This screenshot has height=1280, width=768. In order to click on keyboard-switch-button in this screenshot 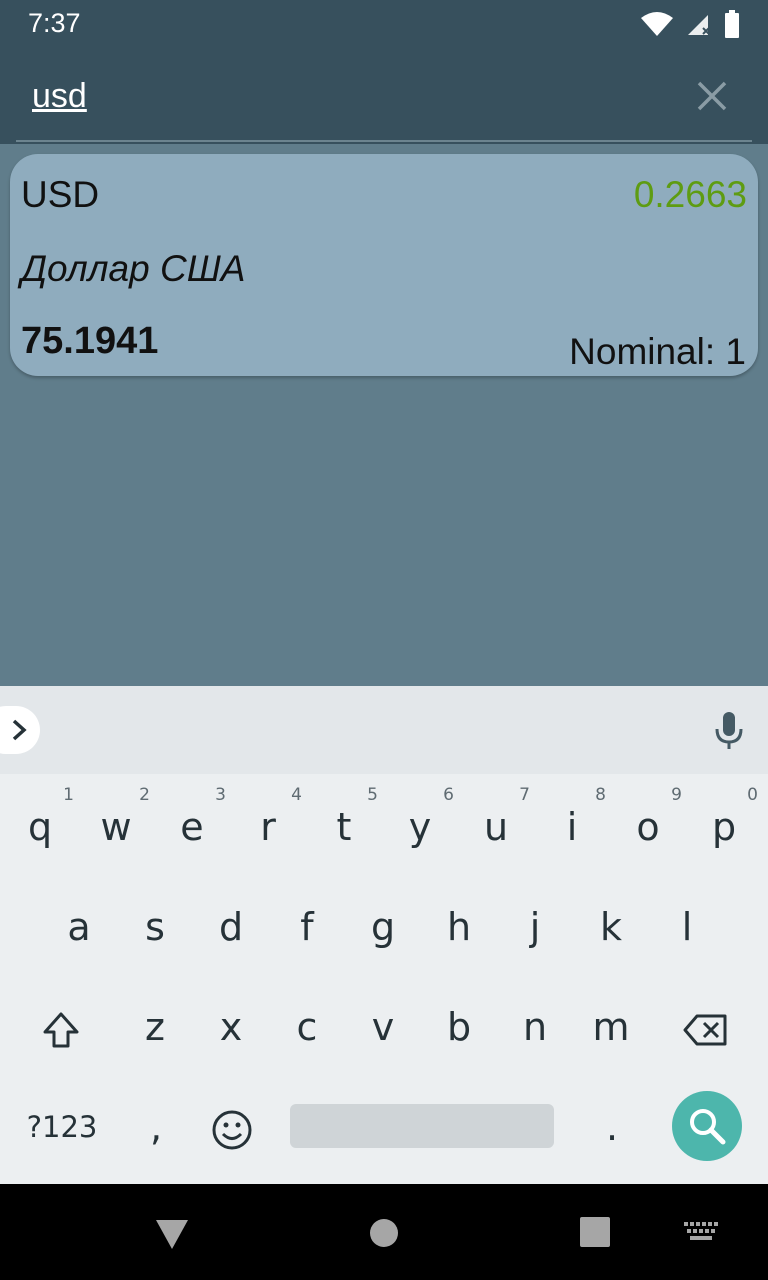, I will do `click(701, 1234)`.